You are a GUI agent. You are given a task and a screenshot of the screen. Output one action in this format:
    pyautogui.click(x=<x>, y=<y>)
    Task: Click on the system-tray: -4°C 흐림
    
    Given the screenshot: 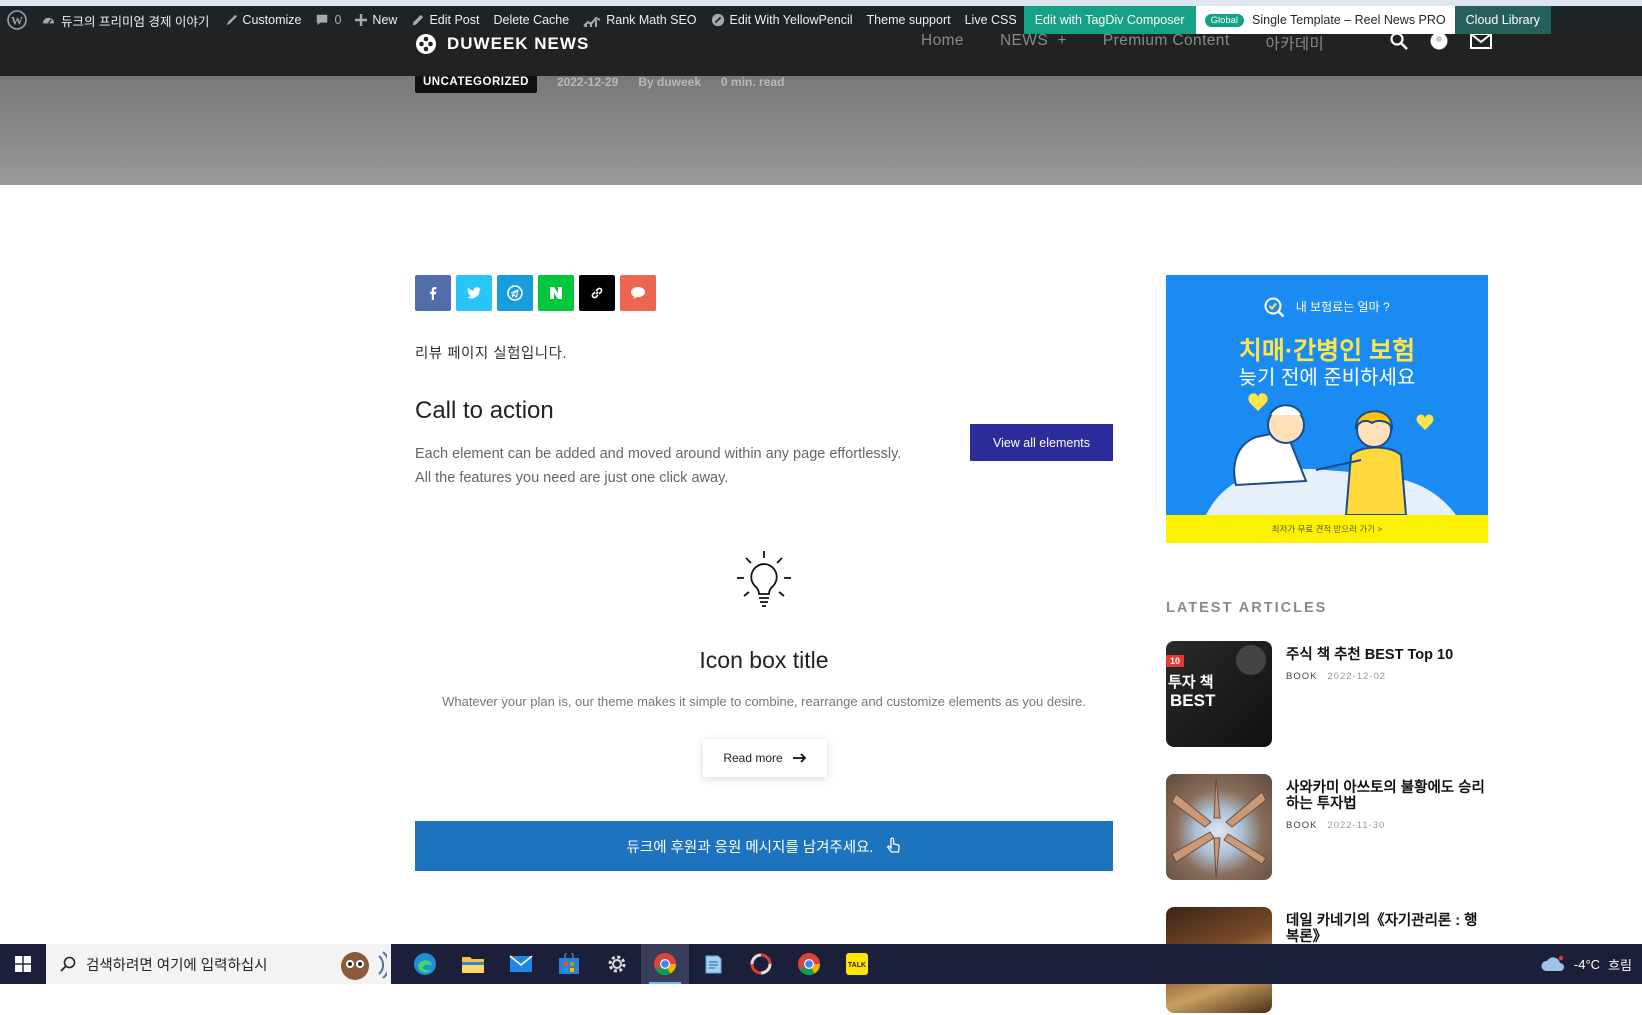 What is the action you would take?
    pyautogui.click(x=1586, y=964)
    